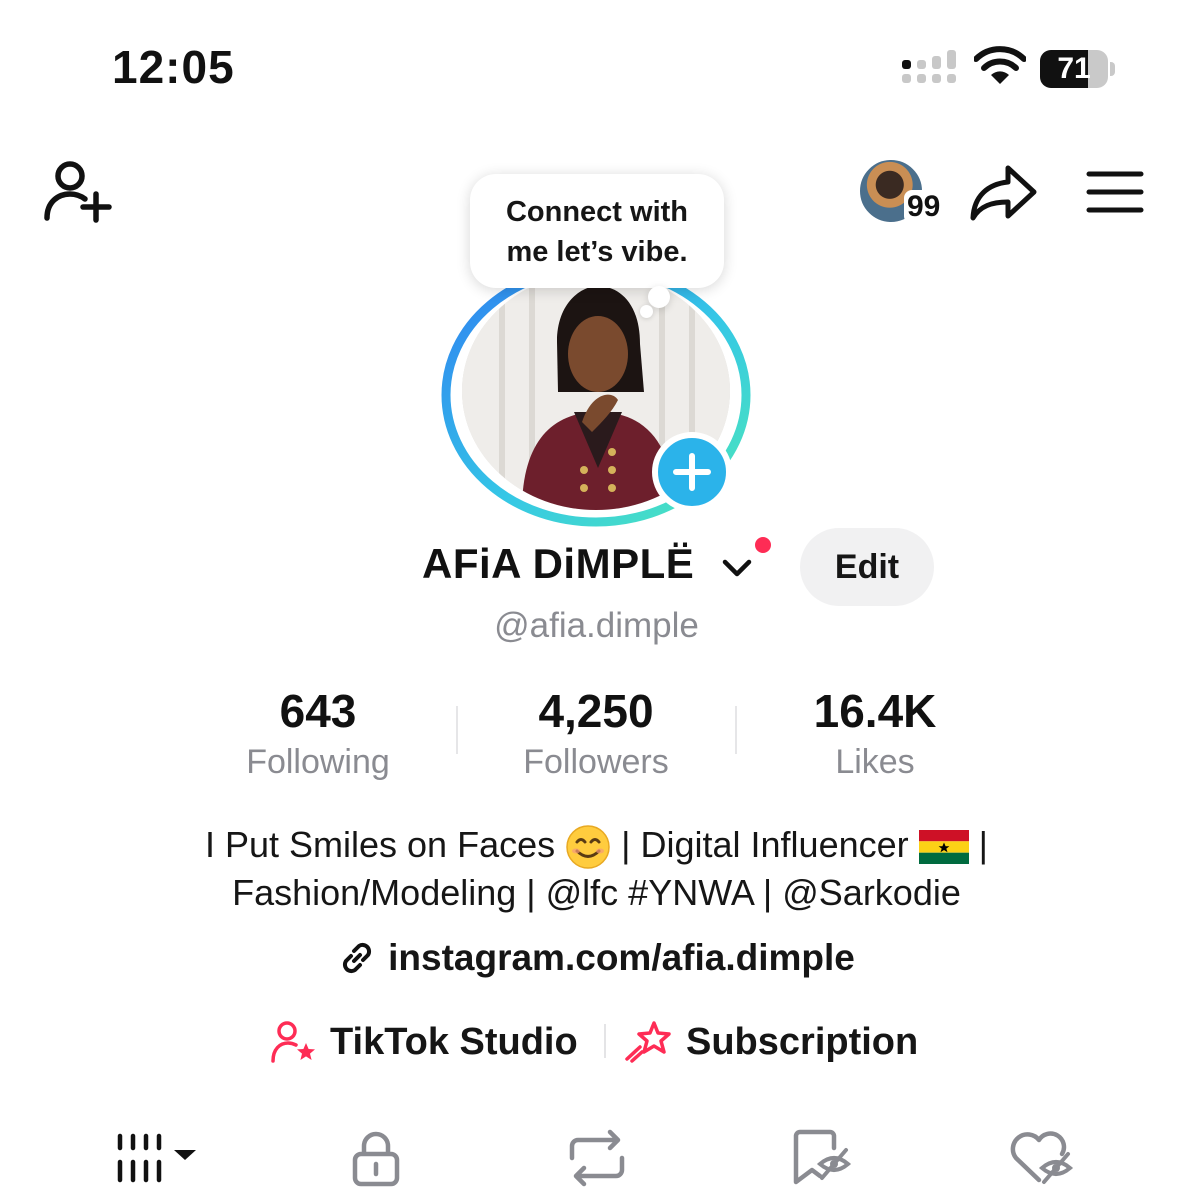 This screenshot has width=1193, height=1200. I want to click on profile-note-bubble: Connect with me let’s vibe., so click(597, 231).